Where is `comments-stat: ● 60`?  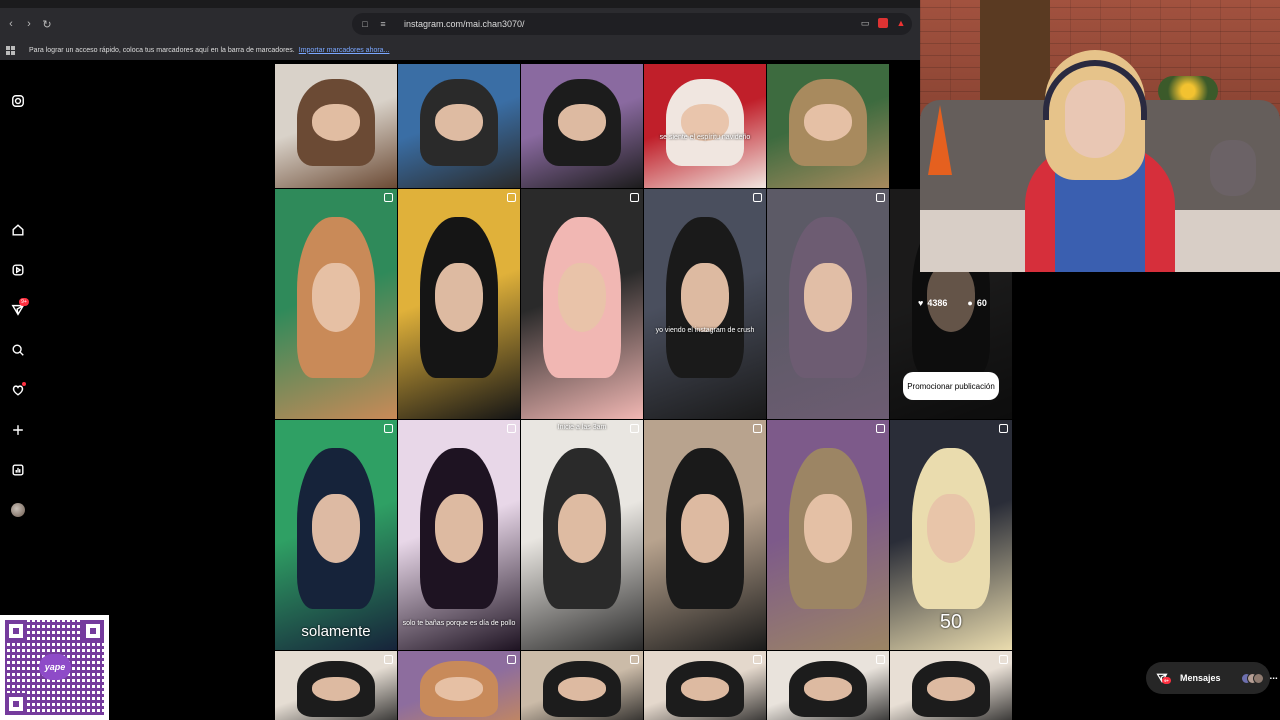 comments-stat: ● 60 is located at coordinates (976, 303).